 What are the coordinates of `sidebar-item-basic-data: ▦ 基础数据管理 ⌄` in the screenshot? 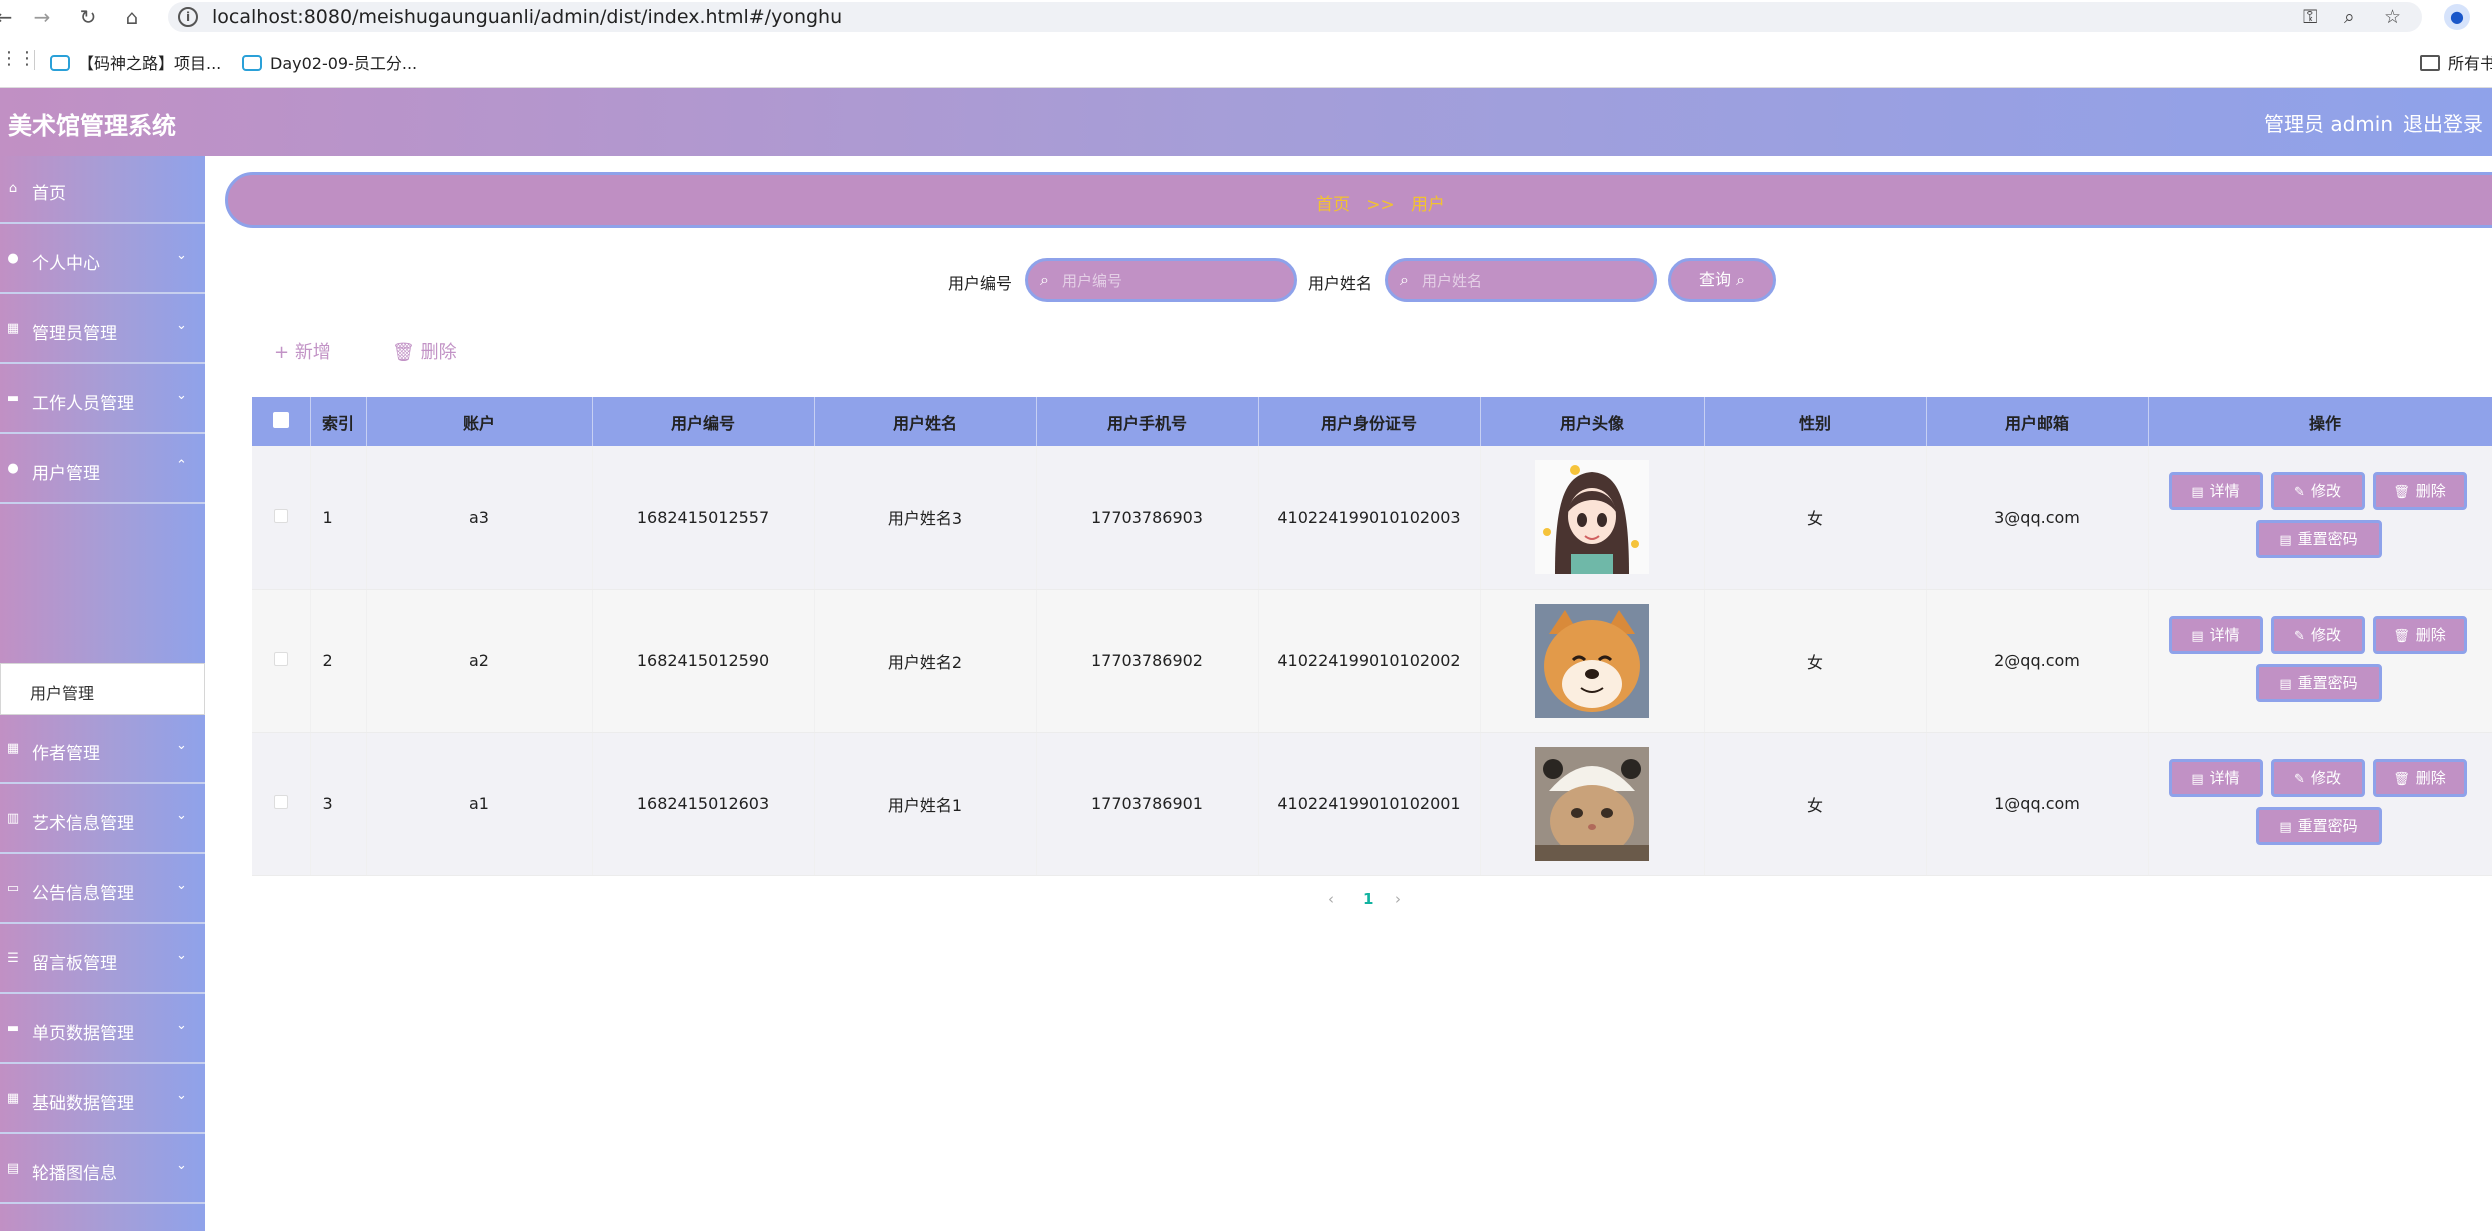 It's located at (102, 1100).